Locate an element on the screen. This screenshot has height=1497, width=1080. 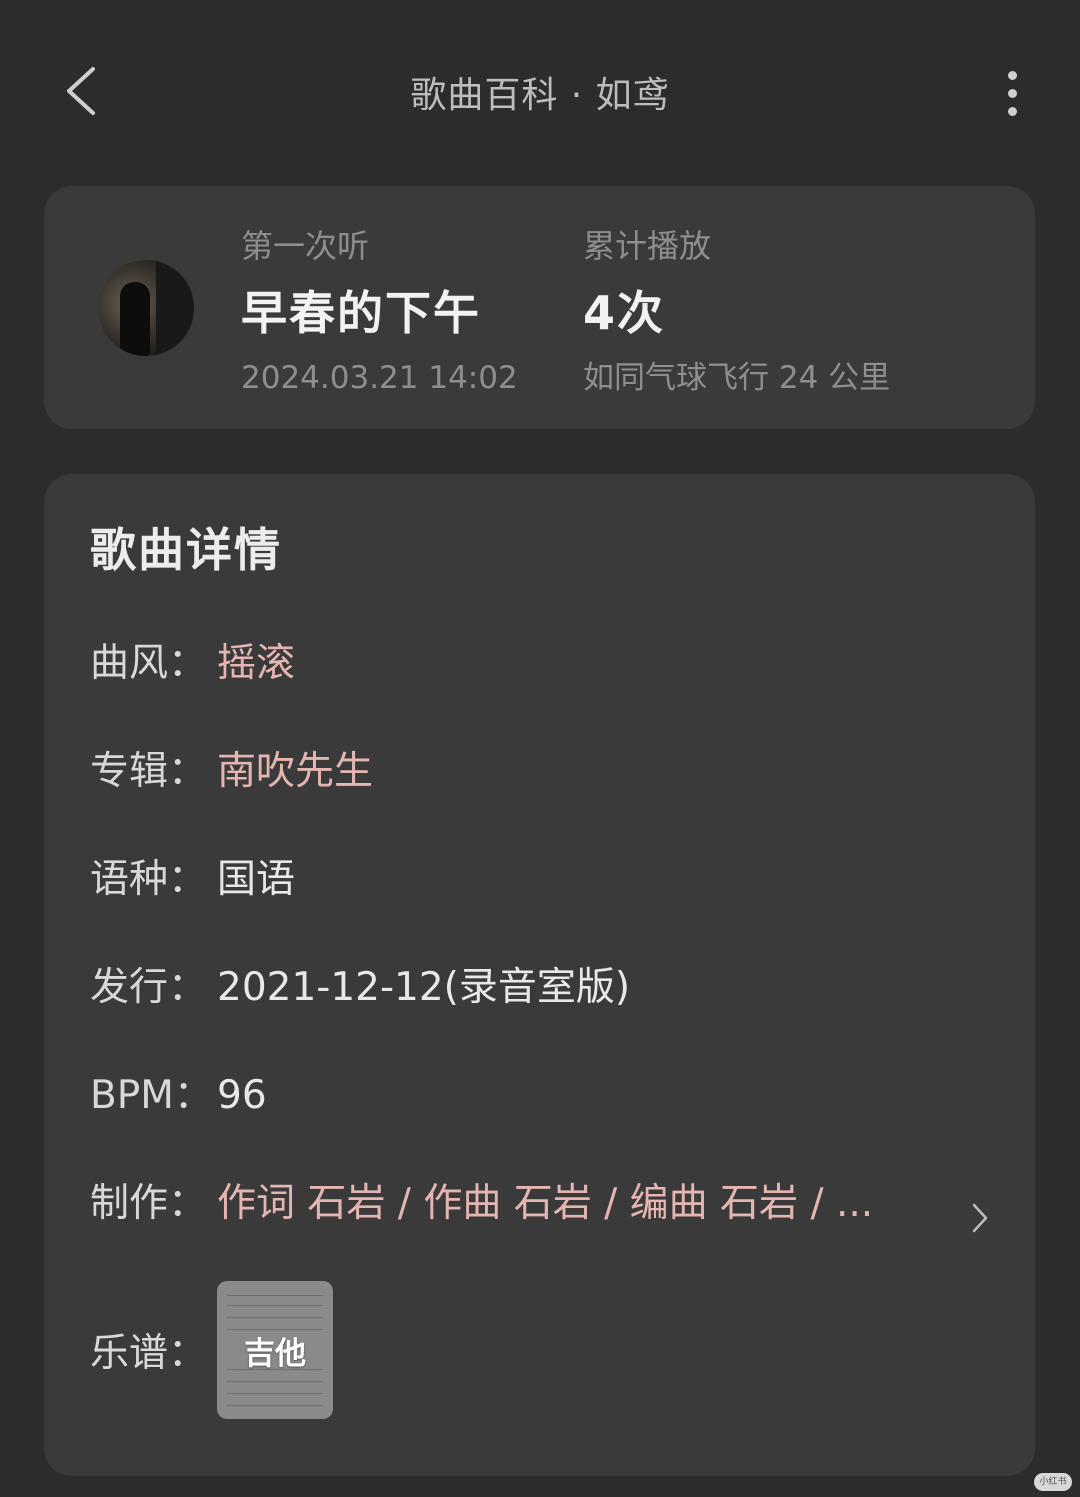
page-title: 歌曲百科 · 如鸢 is located at coordinates (540, 95).